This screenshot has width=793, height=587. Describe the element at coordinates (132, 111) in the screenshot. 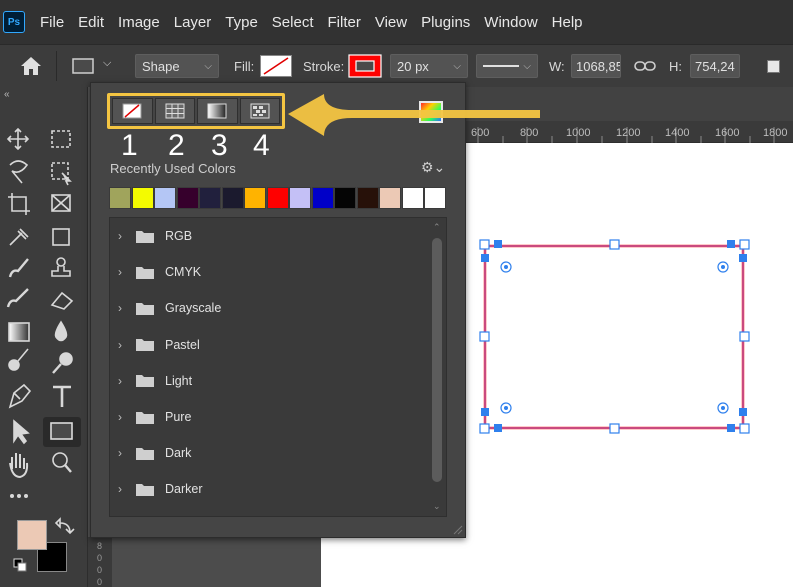

I see `no-color-button` at that location.